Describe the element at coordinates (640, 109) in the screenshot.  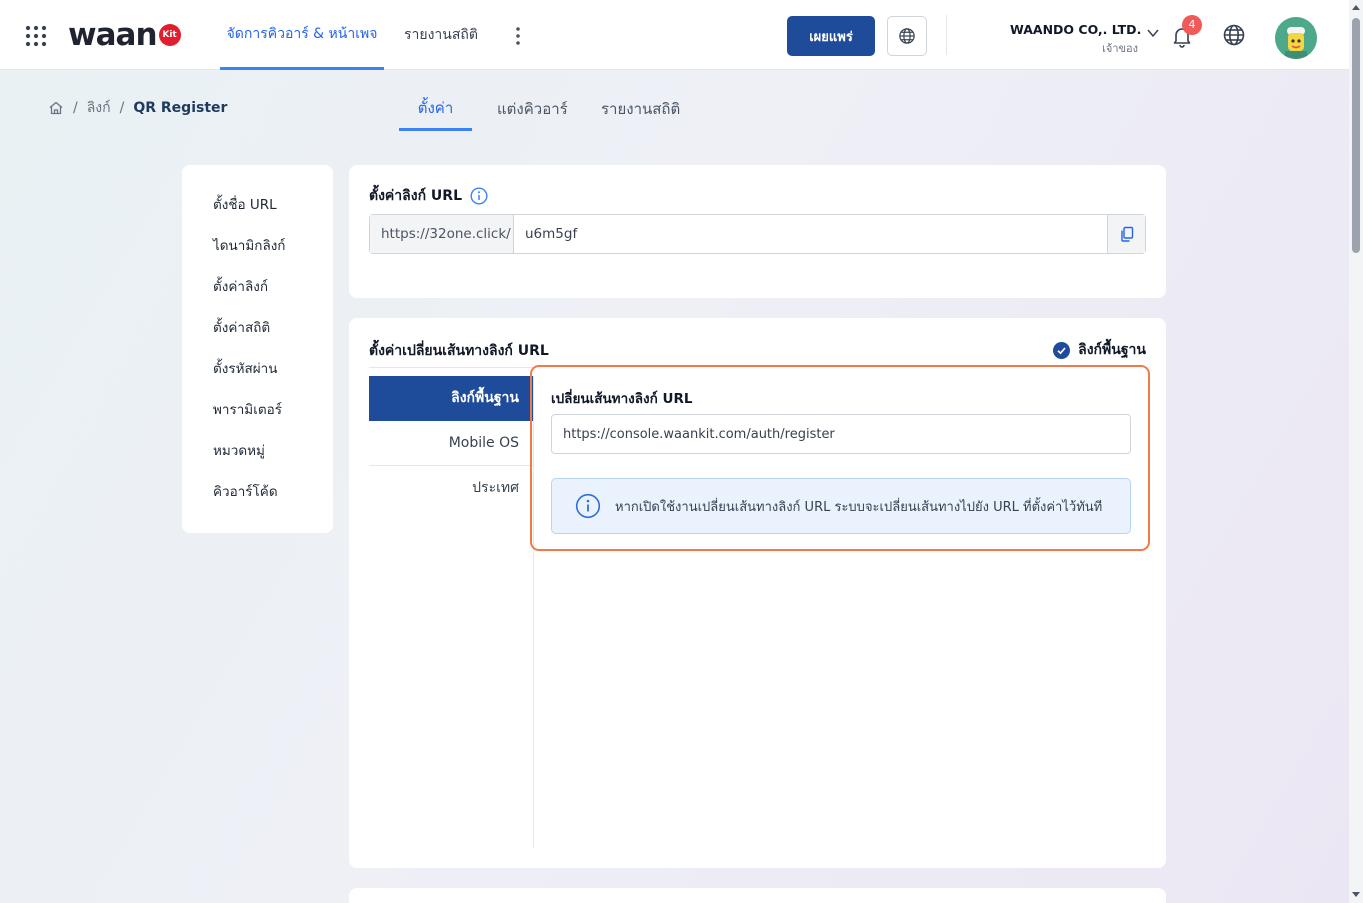
I see `tab-statistics: รายงานสถิติ` at that location.